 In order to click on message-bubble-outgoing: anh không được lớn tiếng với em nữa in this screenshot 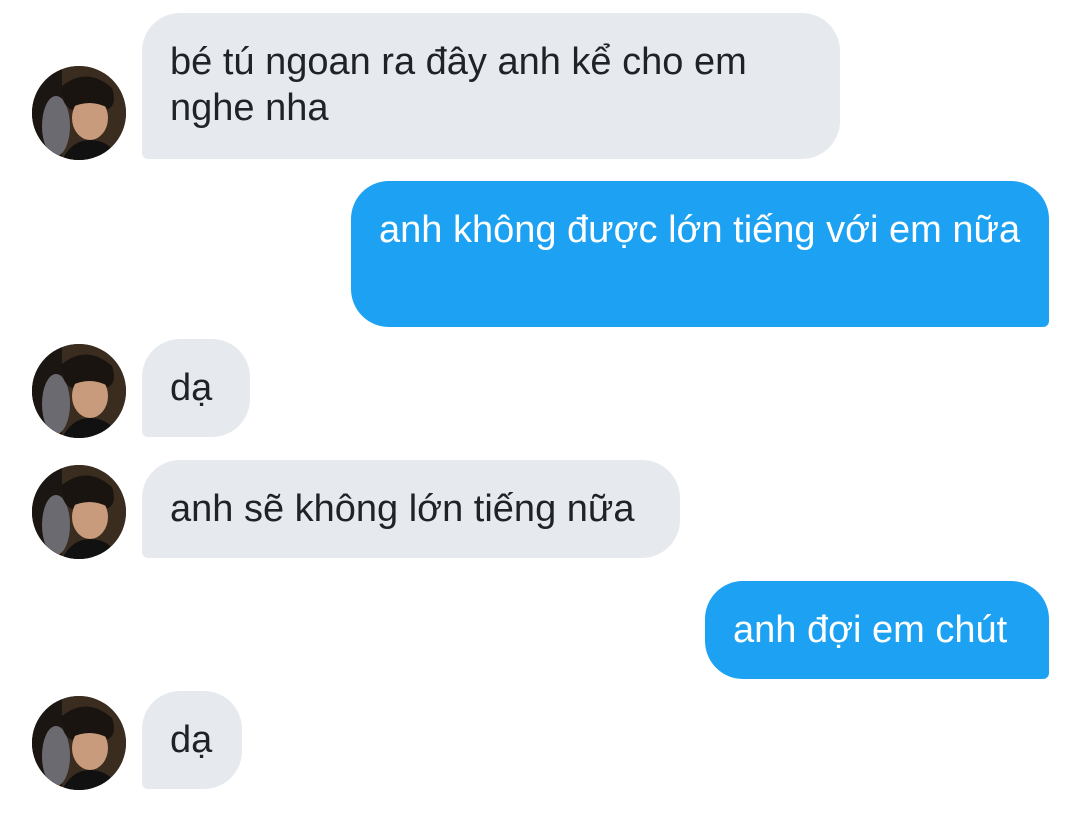, I will do `click(700, 254)`.